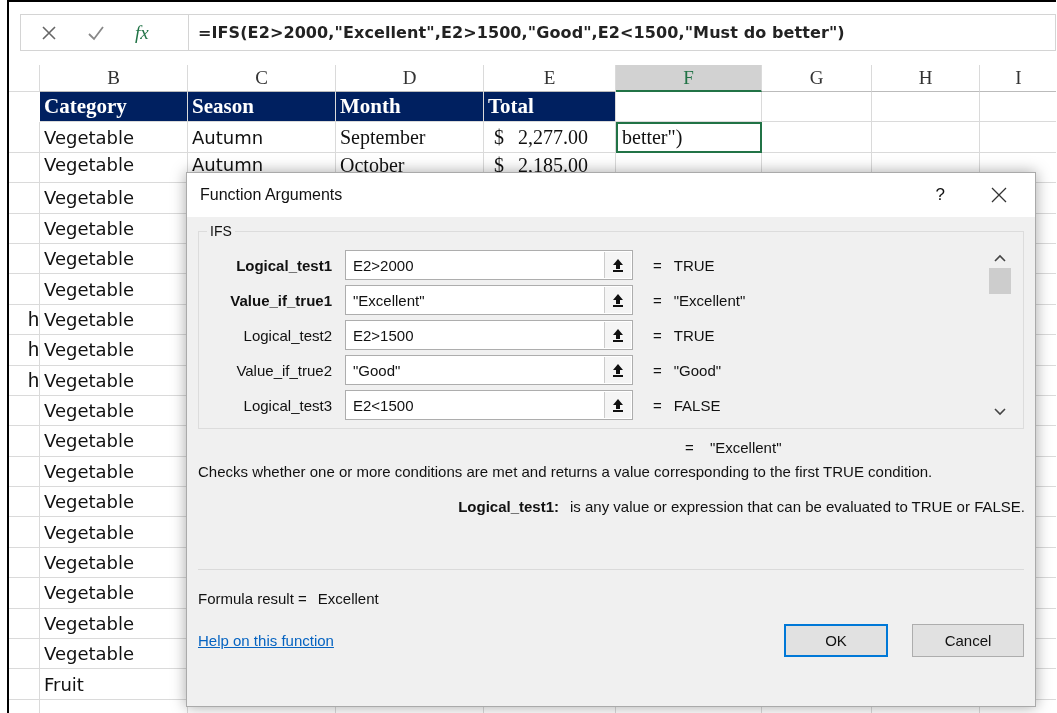 The image size is (1057, 713). I want to click on scroll-down-icon, so click(1000, 412).